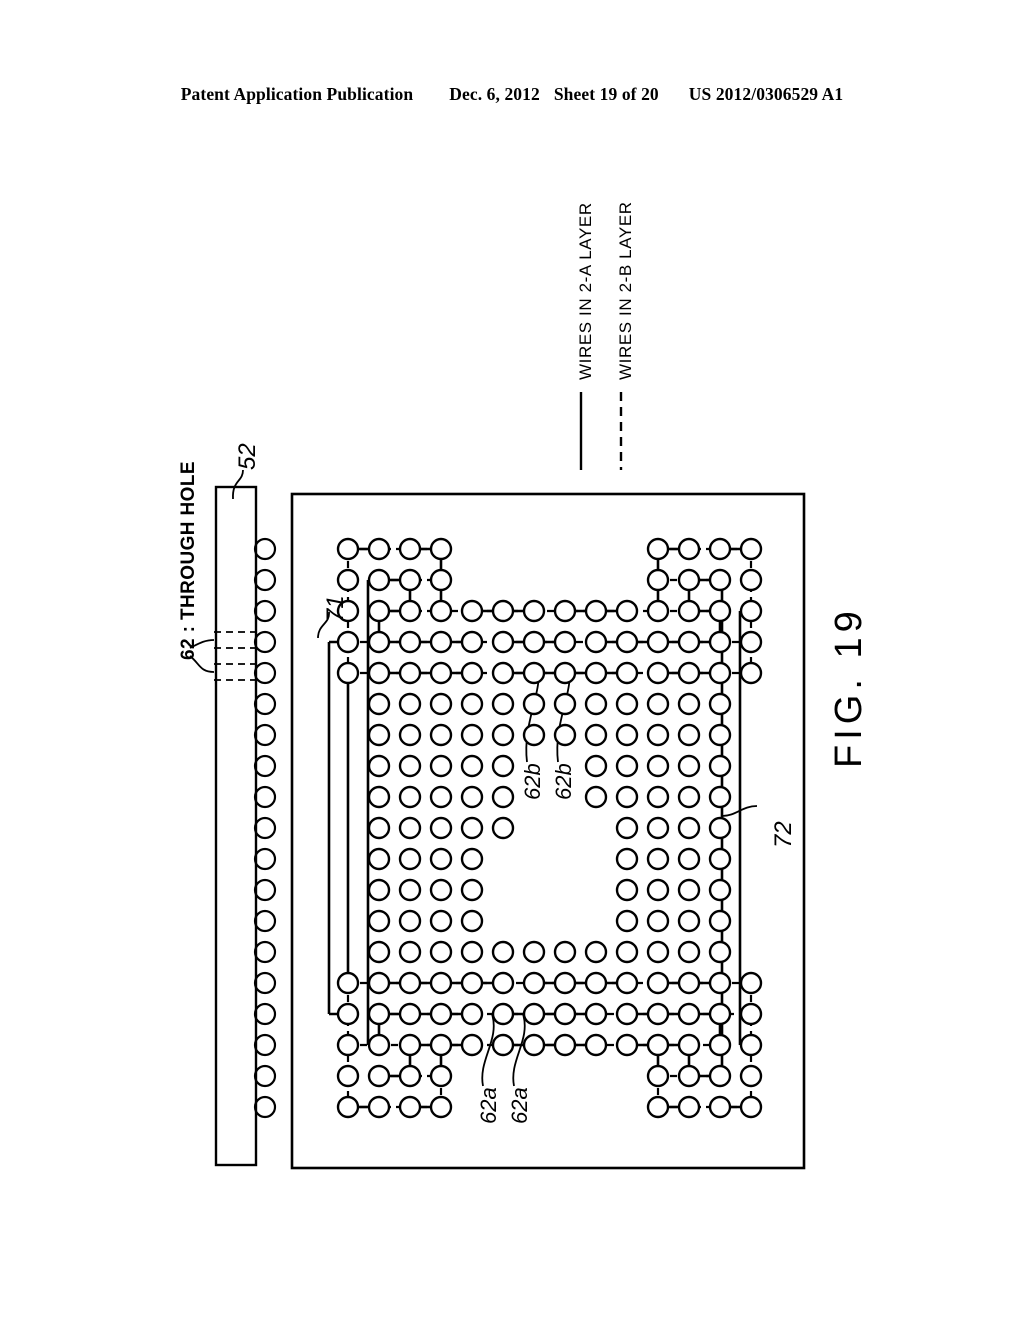 This screenshot has height=1320, width=1024. What do you see at coordinates (625, 290) in the screenshot?
I see `legend-label-2b: WIRES IN 2-B LAYER` at bounding box center [625, 290].